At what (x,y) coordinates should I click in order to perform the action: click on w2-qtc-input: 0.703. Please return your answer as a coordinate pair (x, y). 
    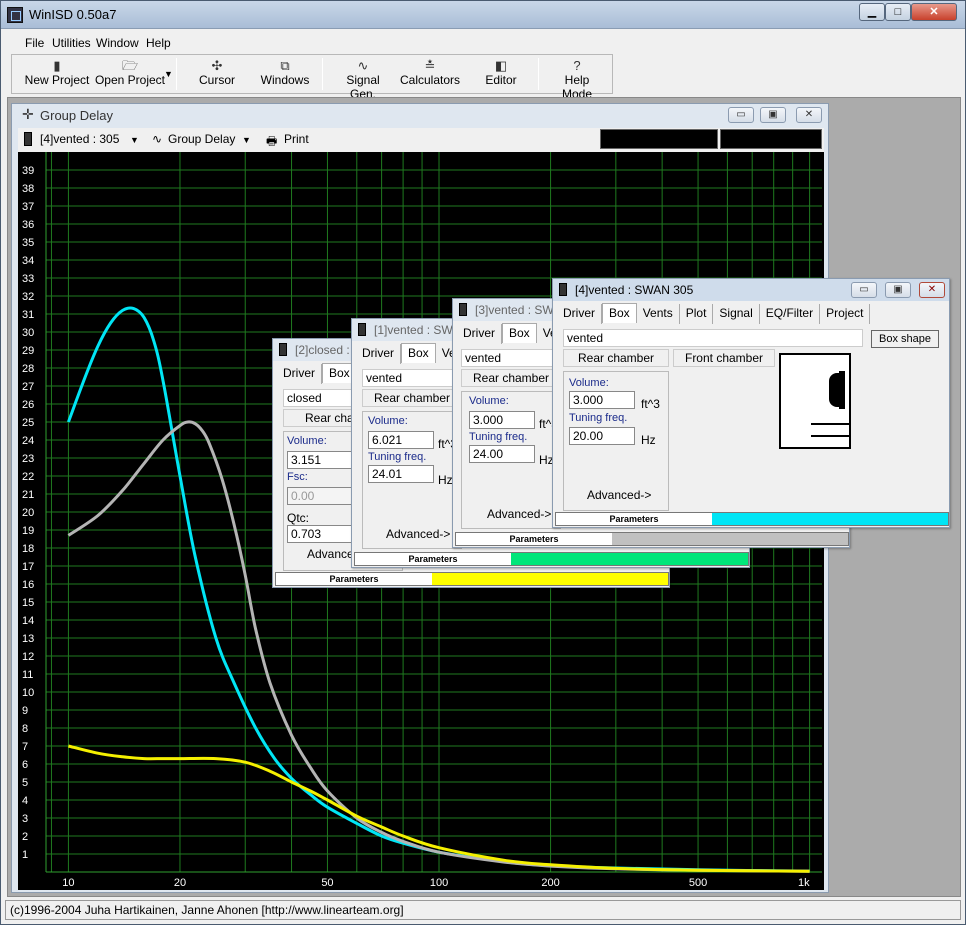
    Looking at the image, I should click on (320, 534).